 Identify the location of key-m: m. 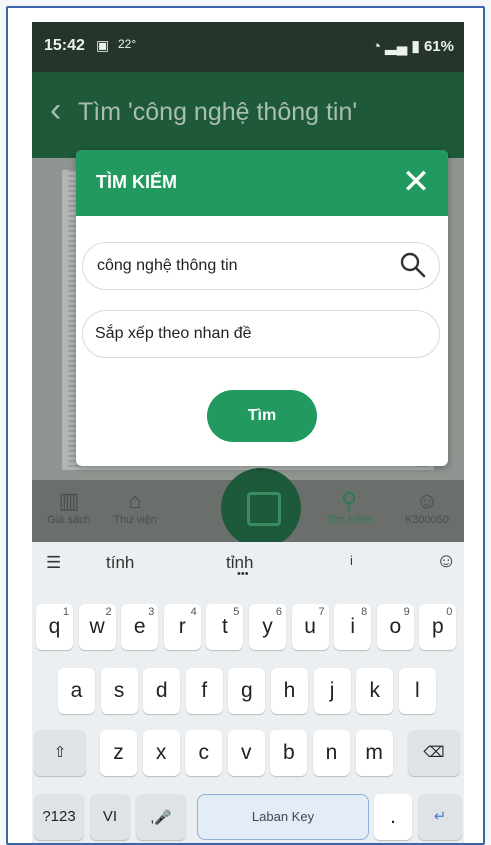
(374, 753).